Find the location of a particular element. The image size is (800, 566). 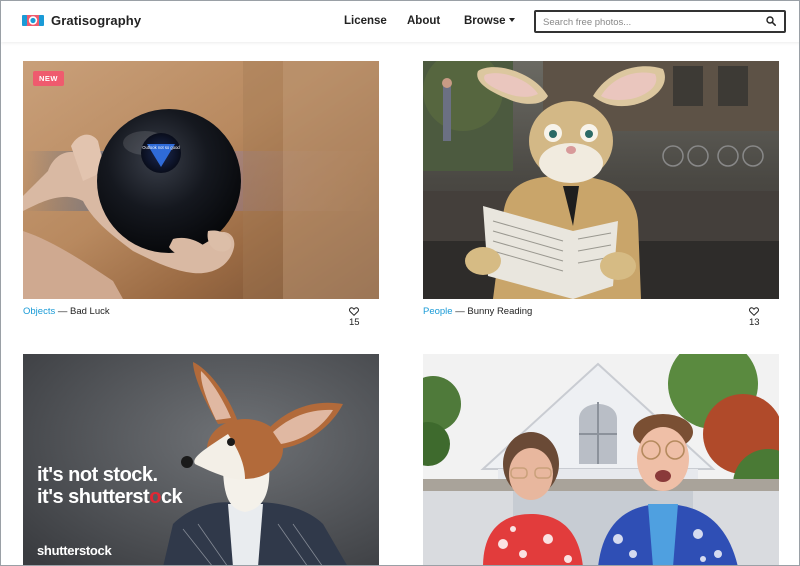

like-count: 15 is located at coordinates (354, 322).